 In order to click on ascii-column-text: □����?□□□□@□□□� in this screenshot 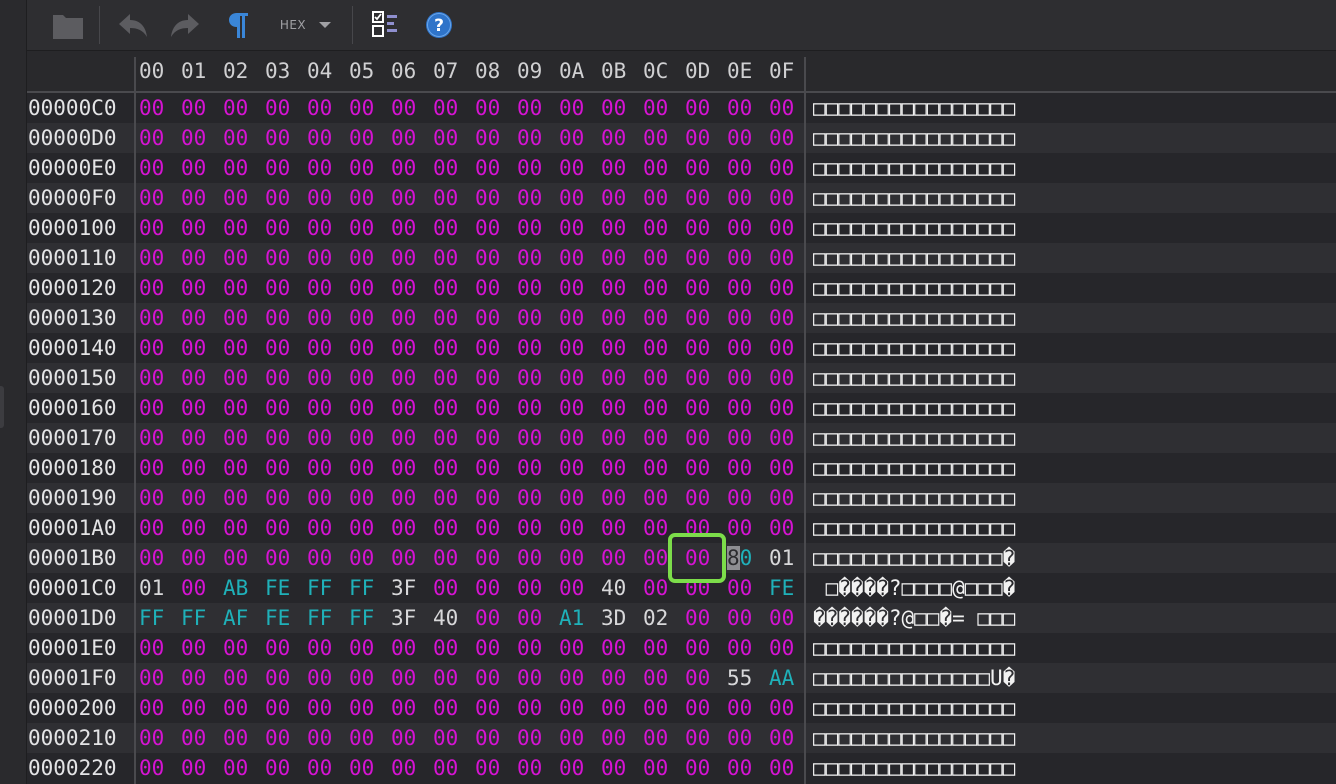, I will do `click(914, 588)`.